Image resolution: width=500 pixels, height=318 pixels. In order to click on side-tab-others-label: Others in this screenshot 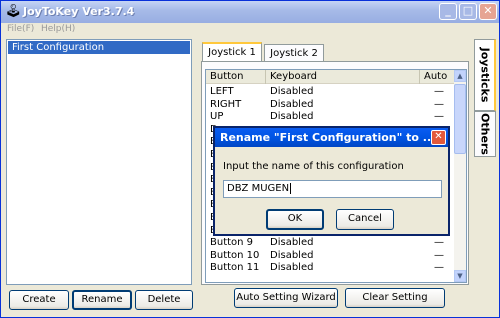, I will do `click(485, 134)`.